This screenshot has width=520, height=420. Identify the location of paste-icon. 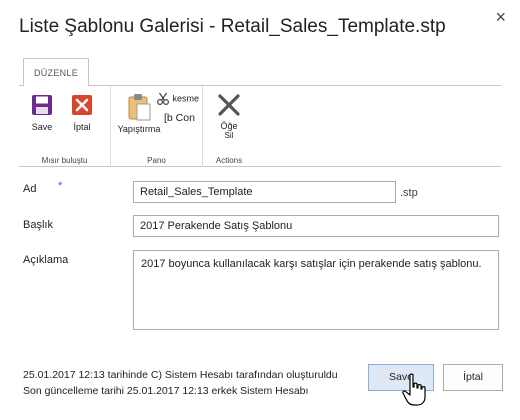
(139, 107).